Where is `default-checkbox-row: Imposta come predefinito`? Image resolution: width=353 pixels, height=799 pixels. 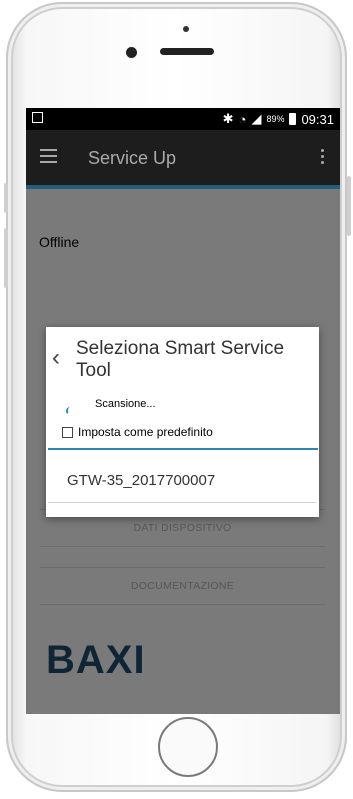 default-checkbox-row: Imposta come predefinito is located at coordinates (137, 432).